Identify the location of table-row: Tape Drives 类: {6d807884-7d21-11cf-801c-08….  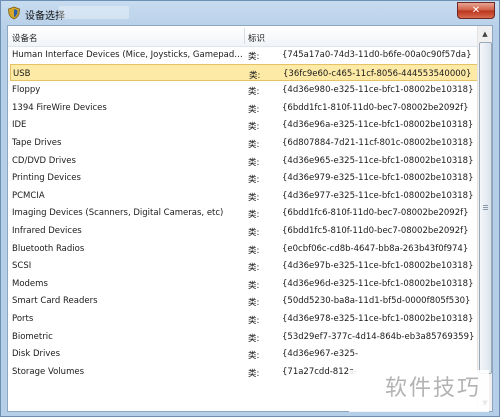
(244, 143).